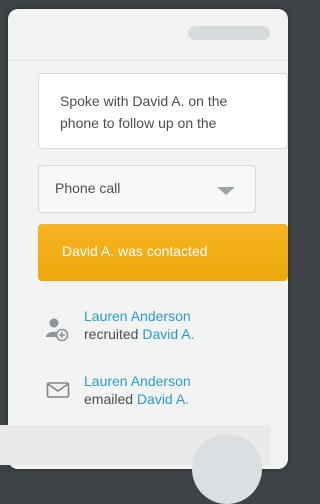  I want to click on note-line-2: phone to follow up on the, so click(138, 123).